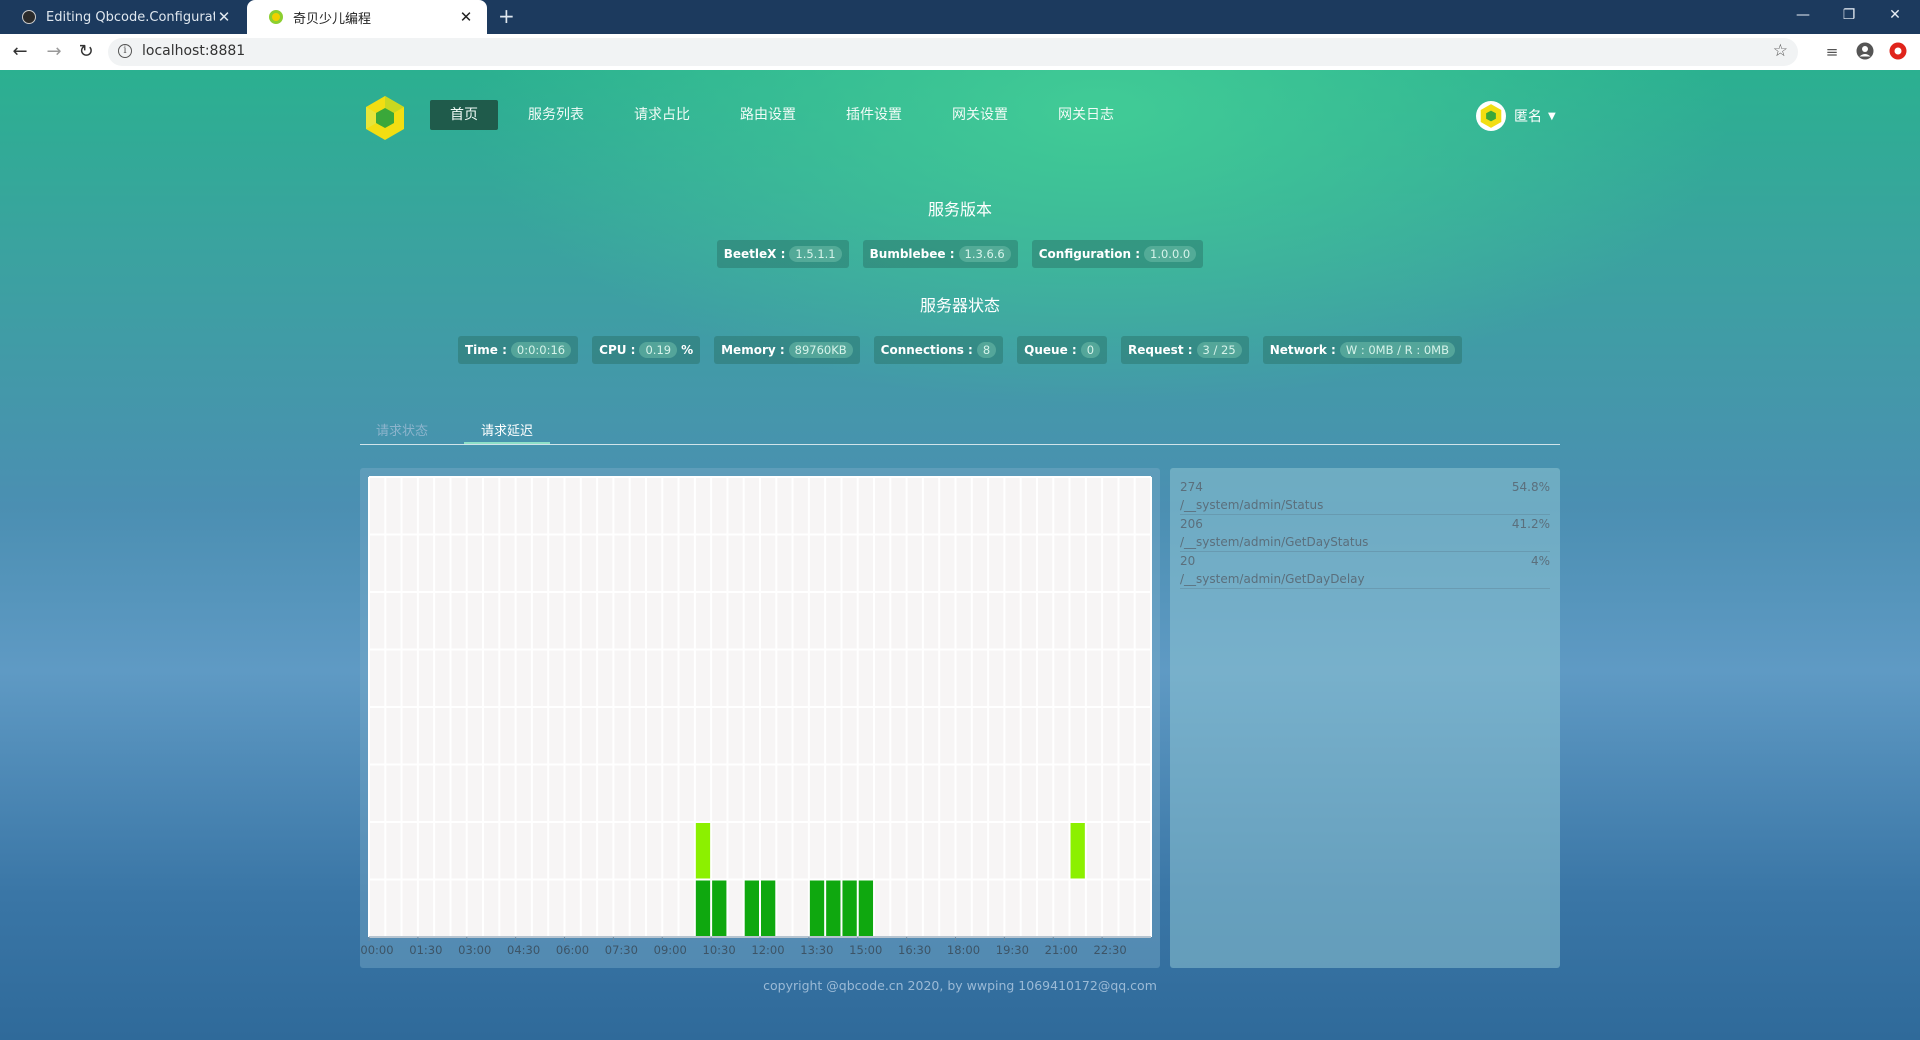 The width and height of the screenshot is (1920, 1040). Describe the element at coordinates (1895, 15) in the screenshot. I see `window-close-icon: ✕` at that location.